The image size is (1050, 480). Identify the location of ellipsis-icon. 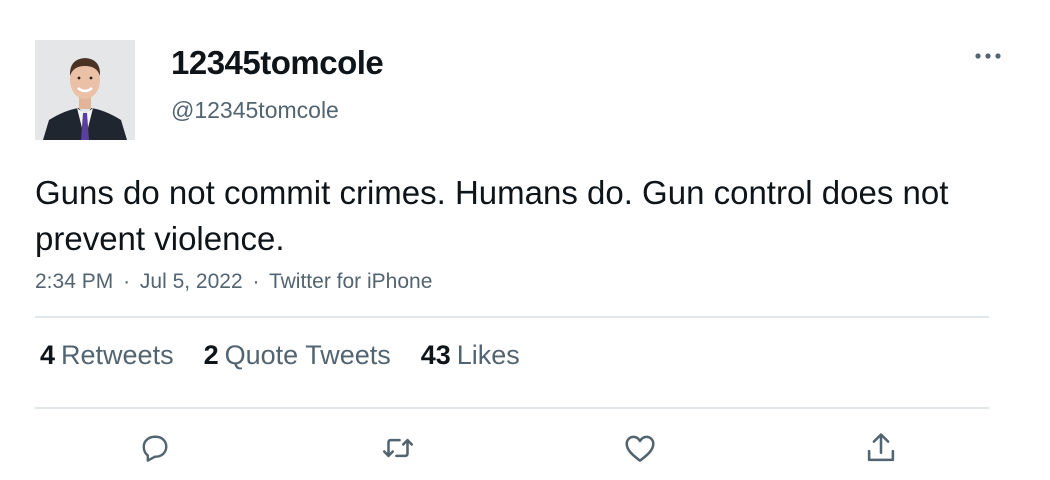
(988, 56).